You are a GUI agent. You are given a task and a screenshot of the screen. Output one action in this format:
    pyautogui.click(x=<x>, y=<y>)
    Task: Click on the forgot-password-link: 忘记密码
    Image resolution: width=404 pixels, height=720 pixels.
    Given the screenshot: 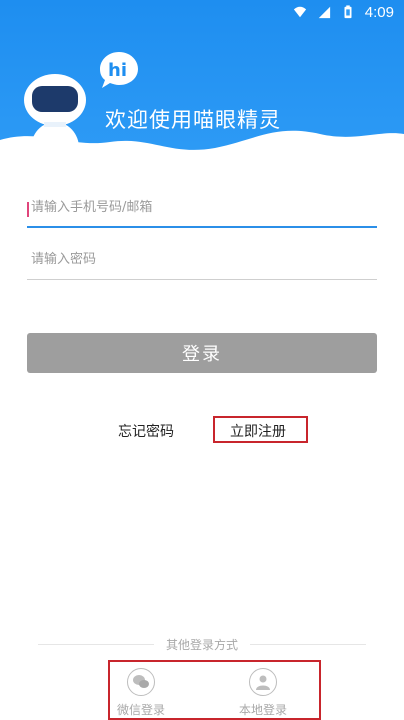 What is the action you would take?
    pyautogui.click(x=146, y=431)
    